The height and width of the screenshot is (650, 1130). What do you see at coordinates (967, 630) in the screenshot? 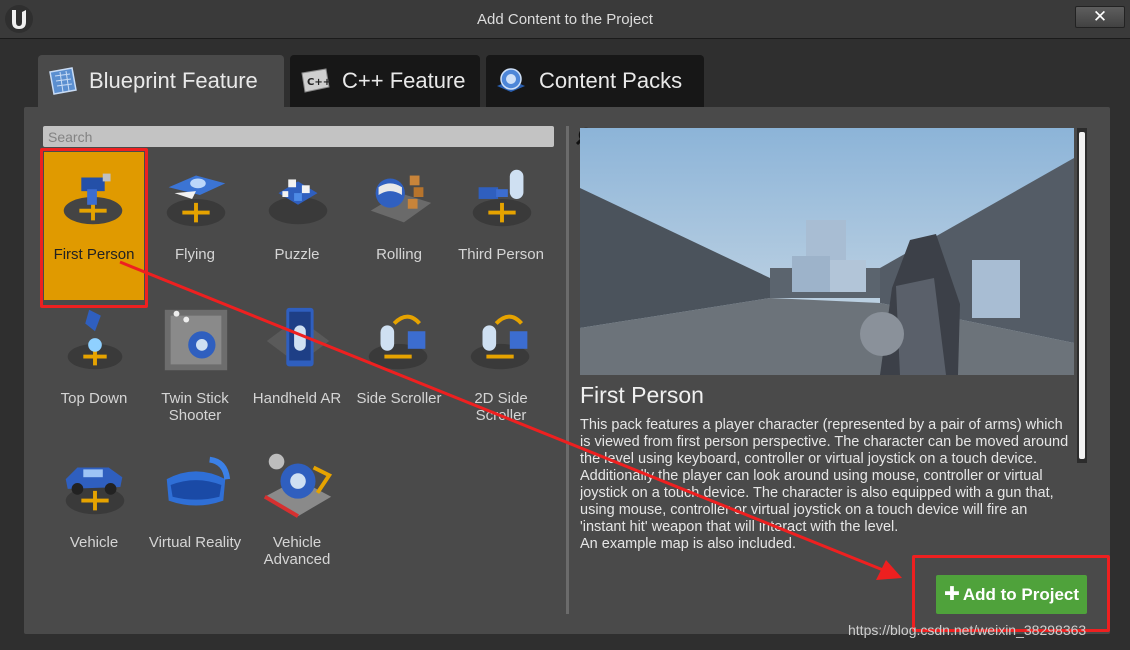
I see `watermark-text: https://blog.csdn.net/weixin_38298363` at bounding box center [967, 630].